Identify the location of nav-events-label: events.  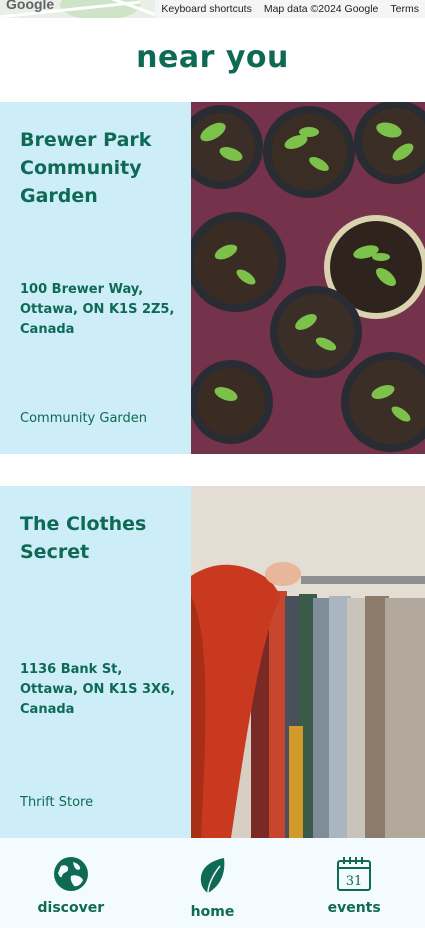
(354, 908).